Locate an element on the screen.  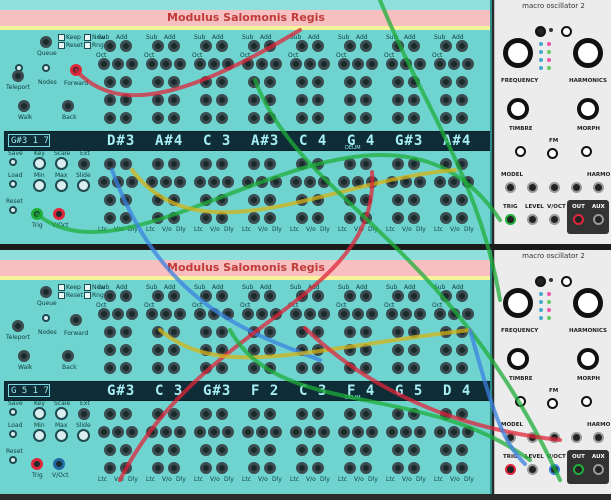
timbre-cv-jack is located at coordinates (532, 187).